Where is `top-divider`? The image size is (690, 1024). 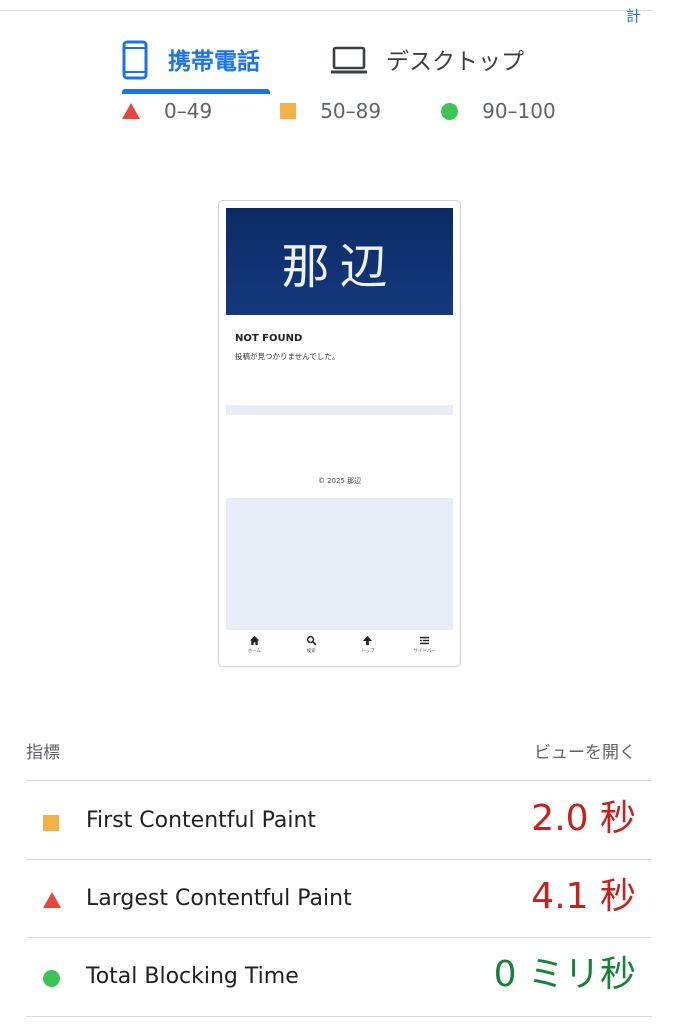
top-divider is located at coordinates (326, 10).